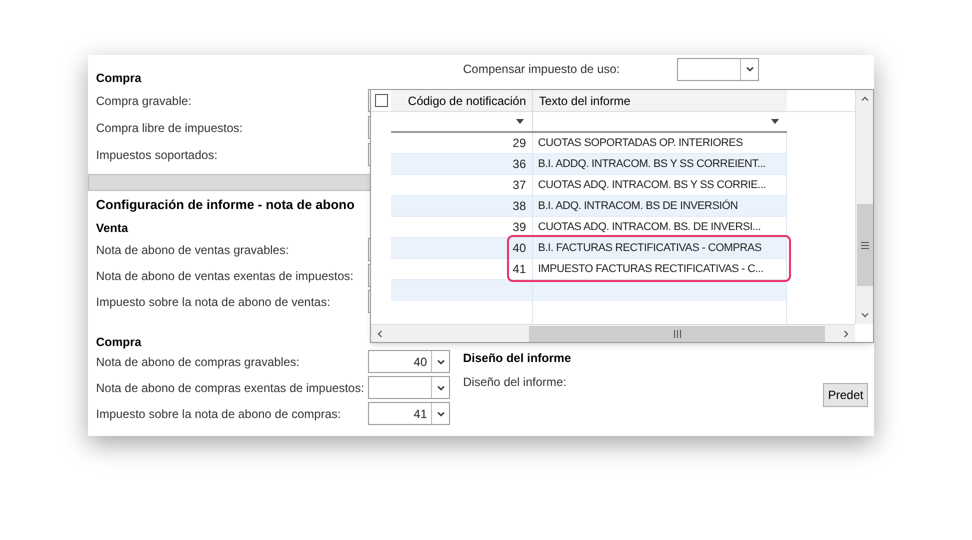 The height and width of the screenshot is (540, 972). Describe the element at coordinates (846, 333) in the screenshot. I see `chevron-right-icon` at that location.